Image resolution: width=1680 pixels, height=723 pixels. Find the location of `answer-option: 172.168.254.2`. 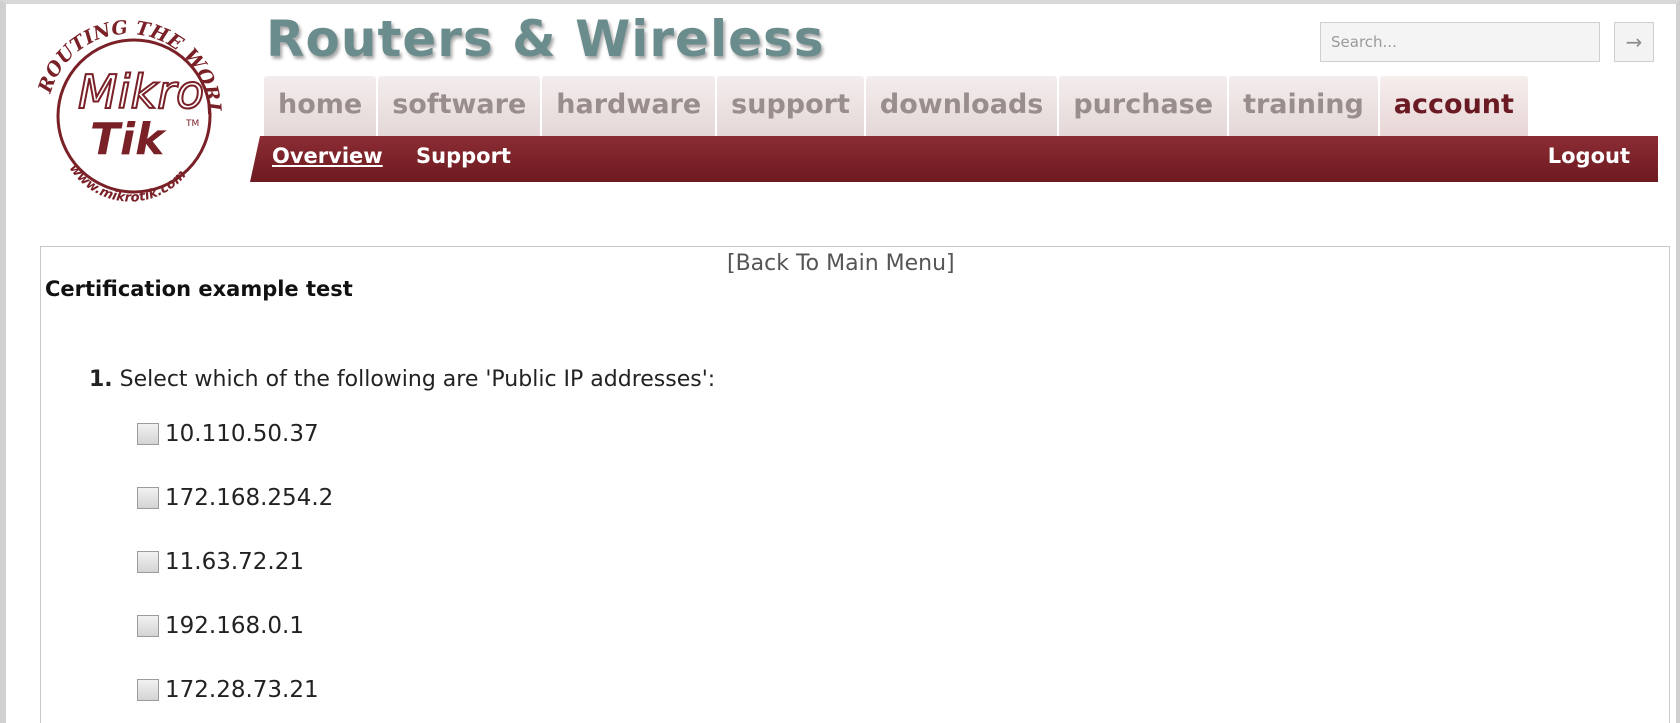

answer-option: 172.168.254.2 is located at coordinates (235, 498).